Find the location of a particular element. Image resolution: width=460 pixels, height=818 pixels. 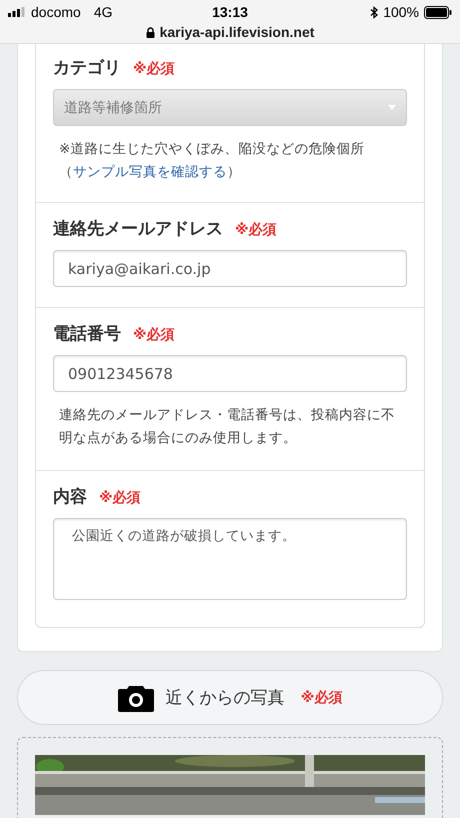

carrier-name: docomo is located at coordinates (56, 12).